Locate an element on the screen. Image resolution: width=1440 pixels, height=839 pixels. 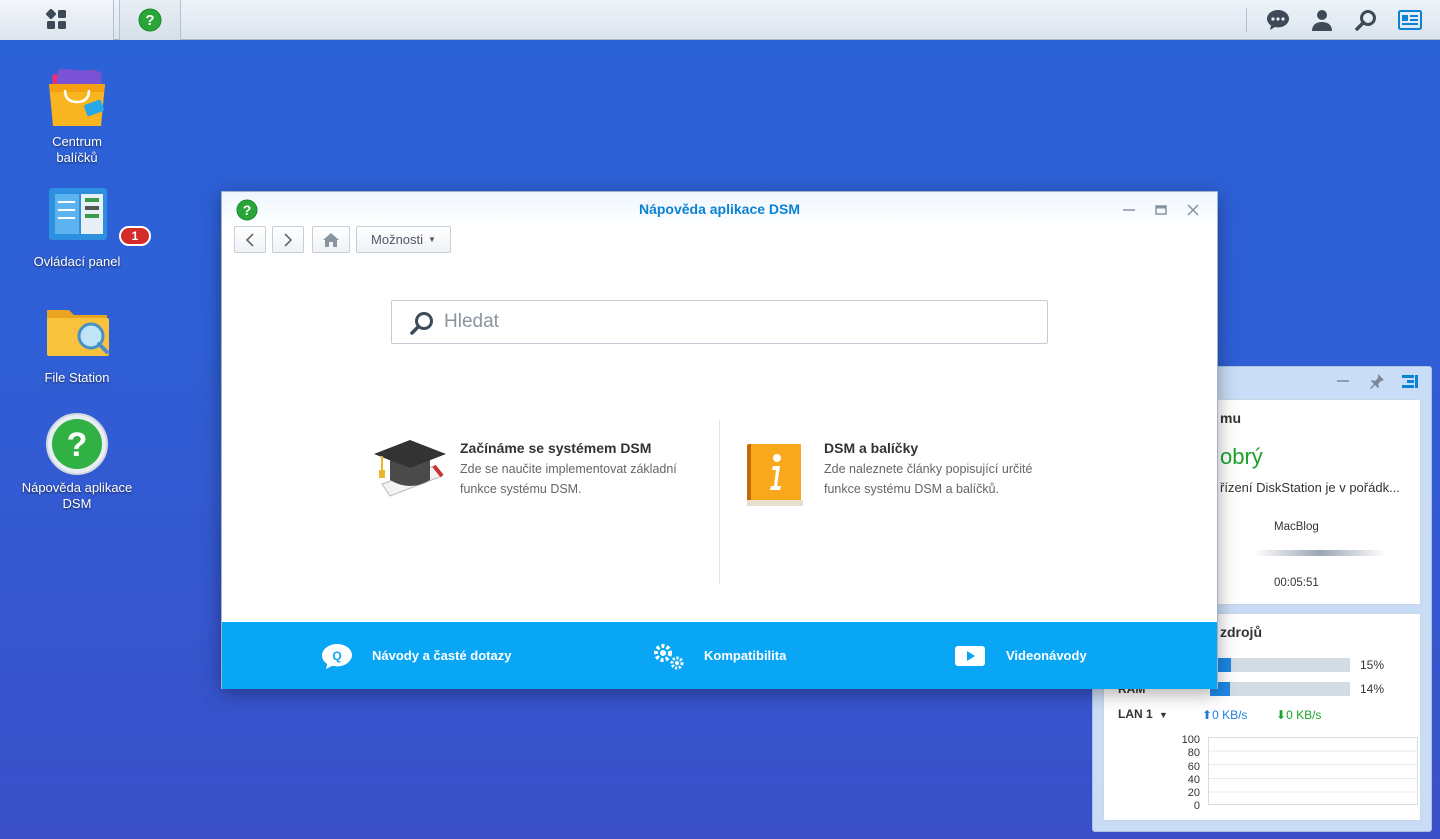
footer-link-faq: Q Návody a časté dotazy is located at coordinates (415, 655).